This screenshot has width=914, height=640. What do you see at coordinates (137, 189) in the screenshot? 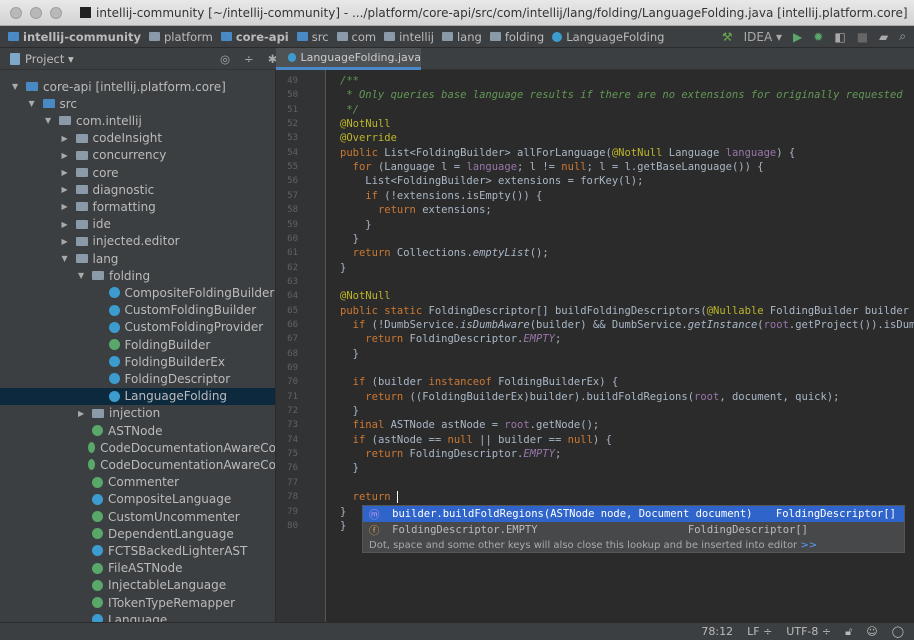
I see `tree-item: ▶ diagnostic` at bounding box center [137, 189].